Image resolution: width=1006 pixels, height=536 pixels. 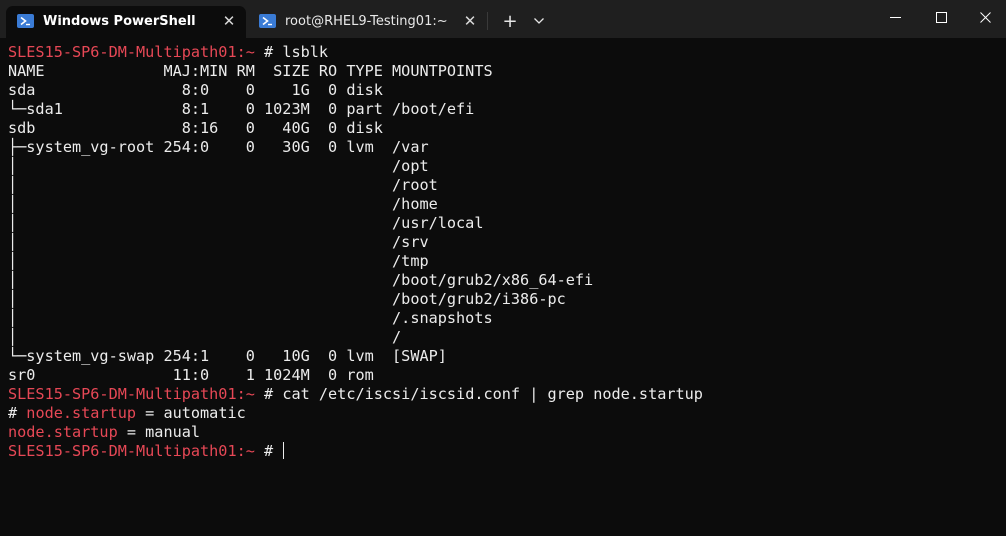 I want to click on line-text: │ /opt, so click(x=218, y=166).